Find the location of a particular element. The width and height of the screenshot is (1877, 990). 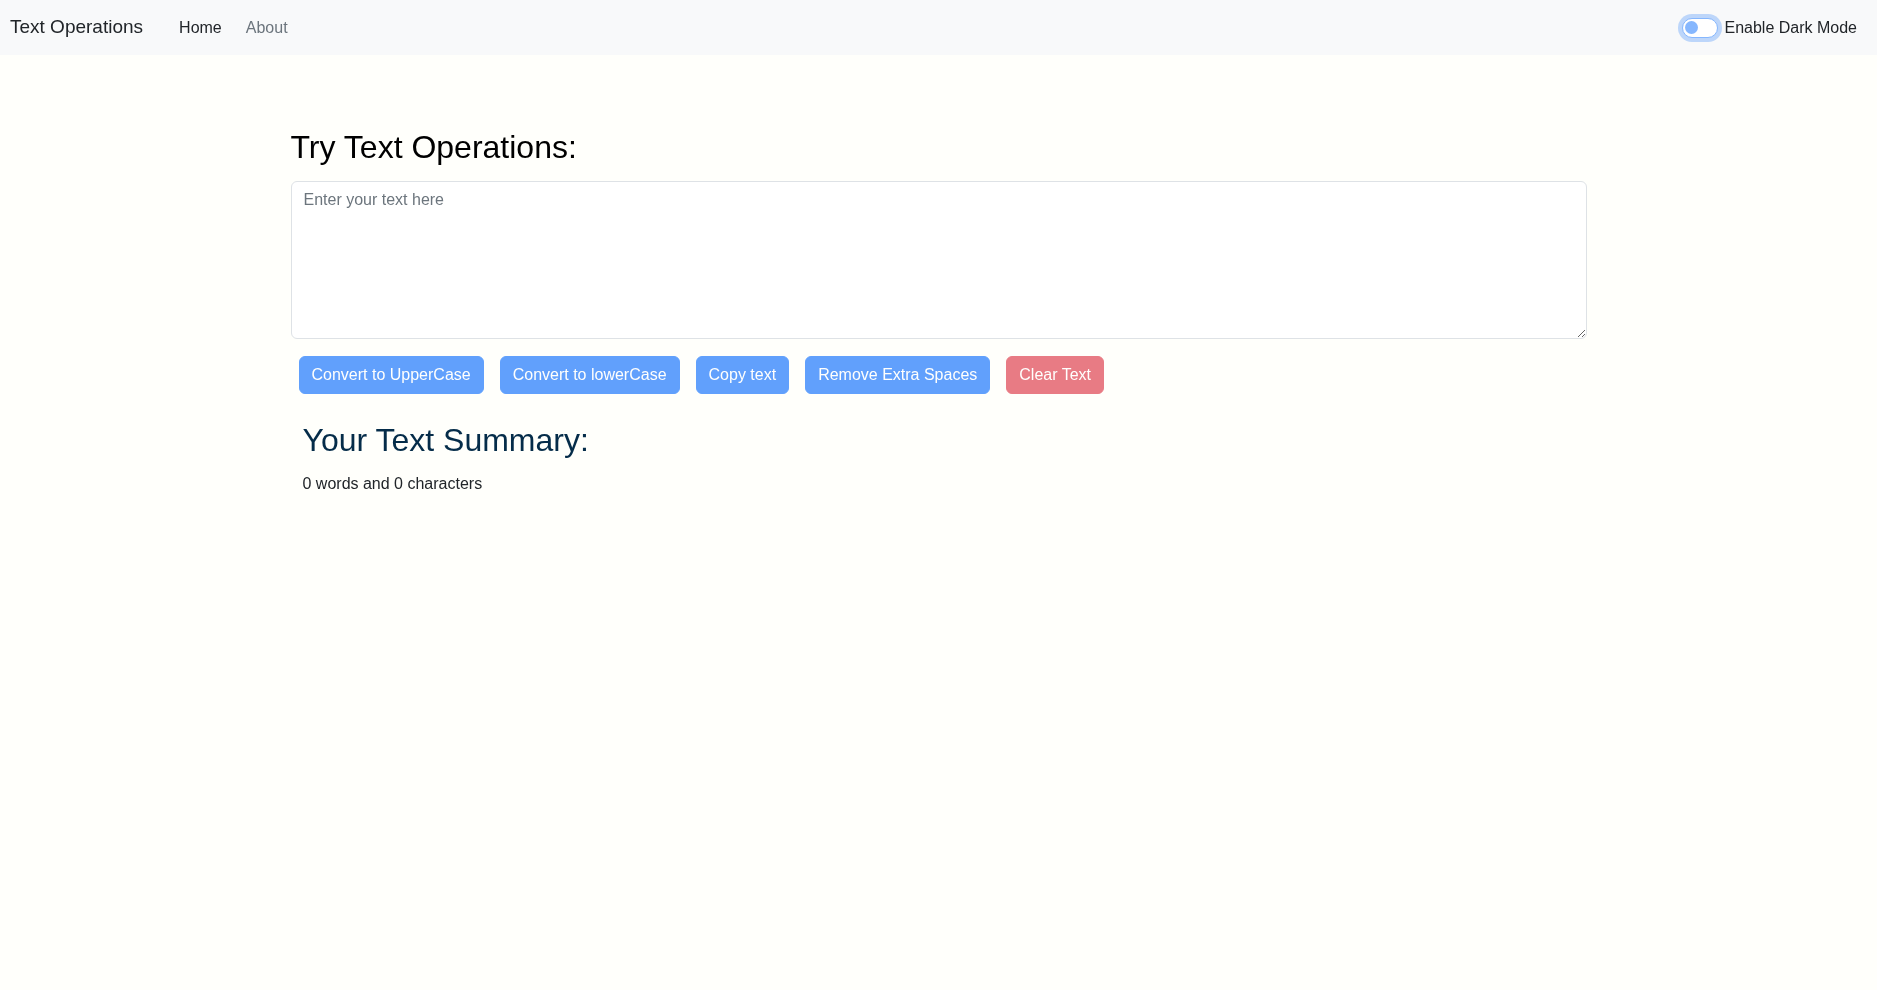

text-input-field: Enter your text here is located at coordinates (938, 260).